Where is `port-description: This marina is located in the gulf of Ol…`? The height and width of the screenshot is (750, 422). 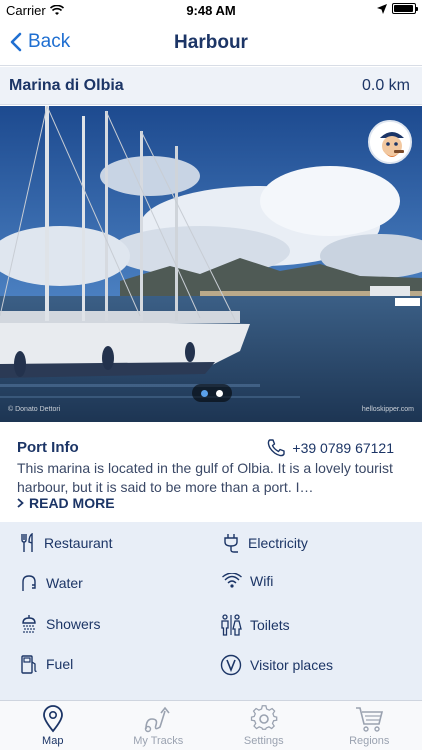
port-description: This marina is located in the gulf of Ol… is located at coordinates (205, 477).